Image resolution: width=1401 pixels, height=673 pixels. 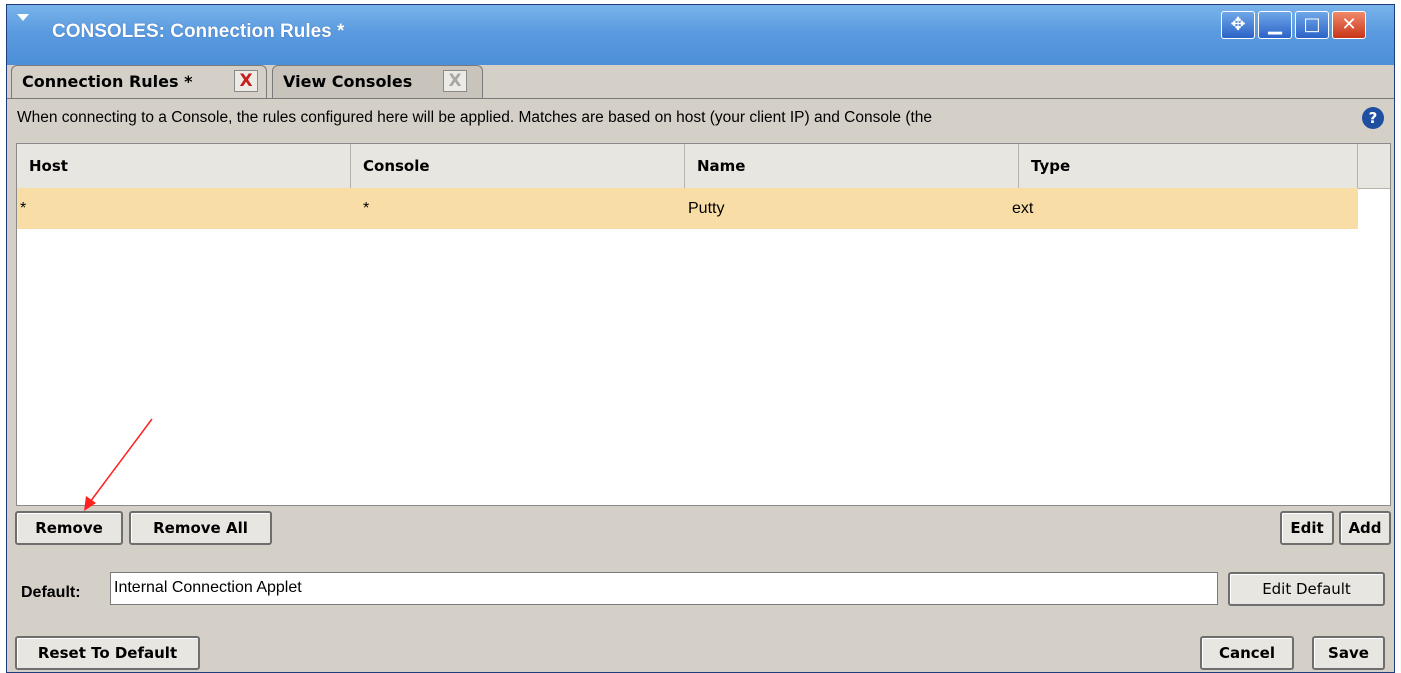 I want to click on minimize-icon: ▁, so click(x=1275, y=25).